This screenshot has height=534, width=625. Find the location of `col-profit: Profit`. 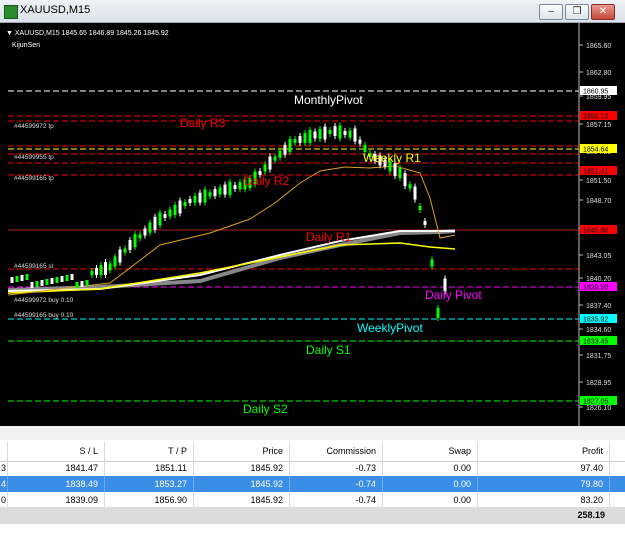

col-profit: Profit is located at coordinates (544, 451).